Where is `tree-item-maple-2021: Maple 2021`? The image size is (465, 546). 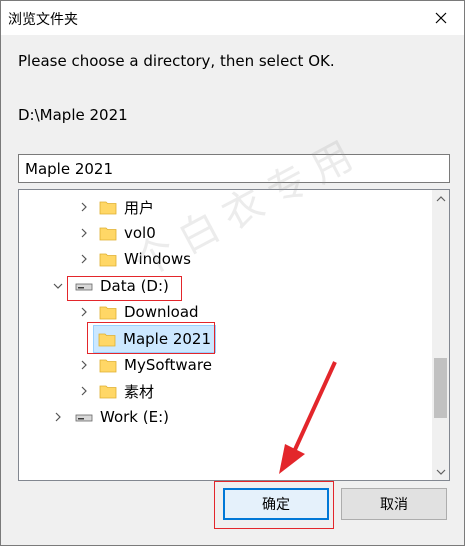 tree-item-maple-2021: Maple 2021 is located at coordinates (154, 339).